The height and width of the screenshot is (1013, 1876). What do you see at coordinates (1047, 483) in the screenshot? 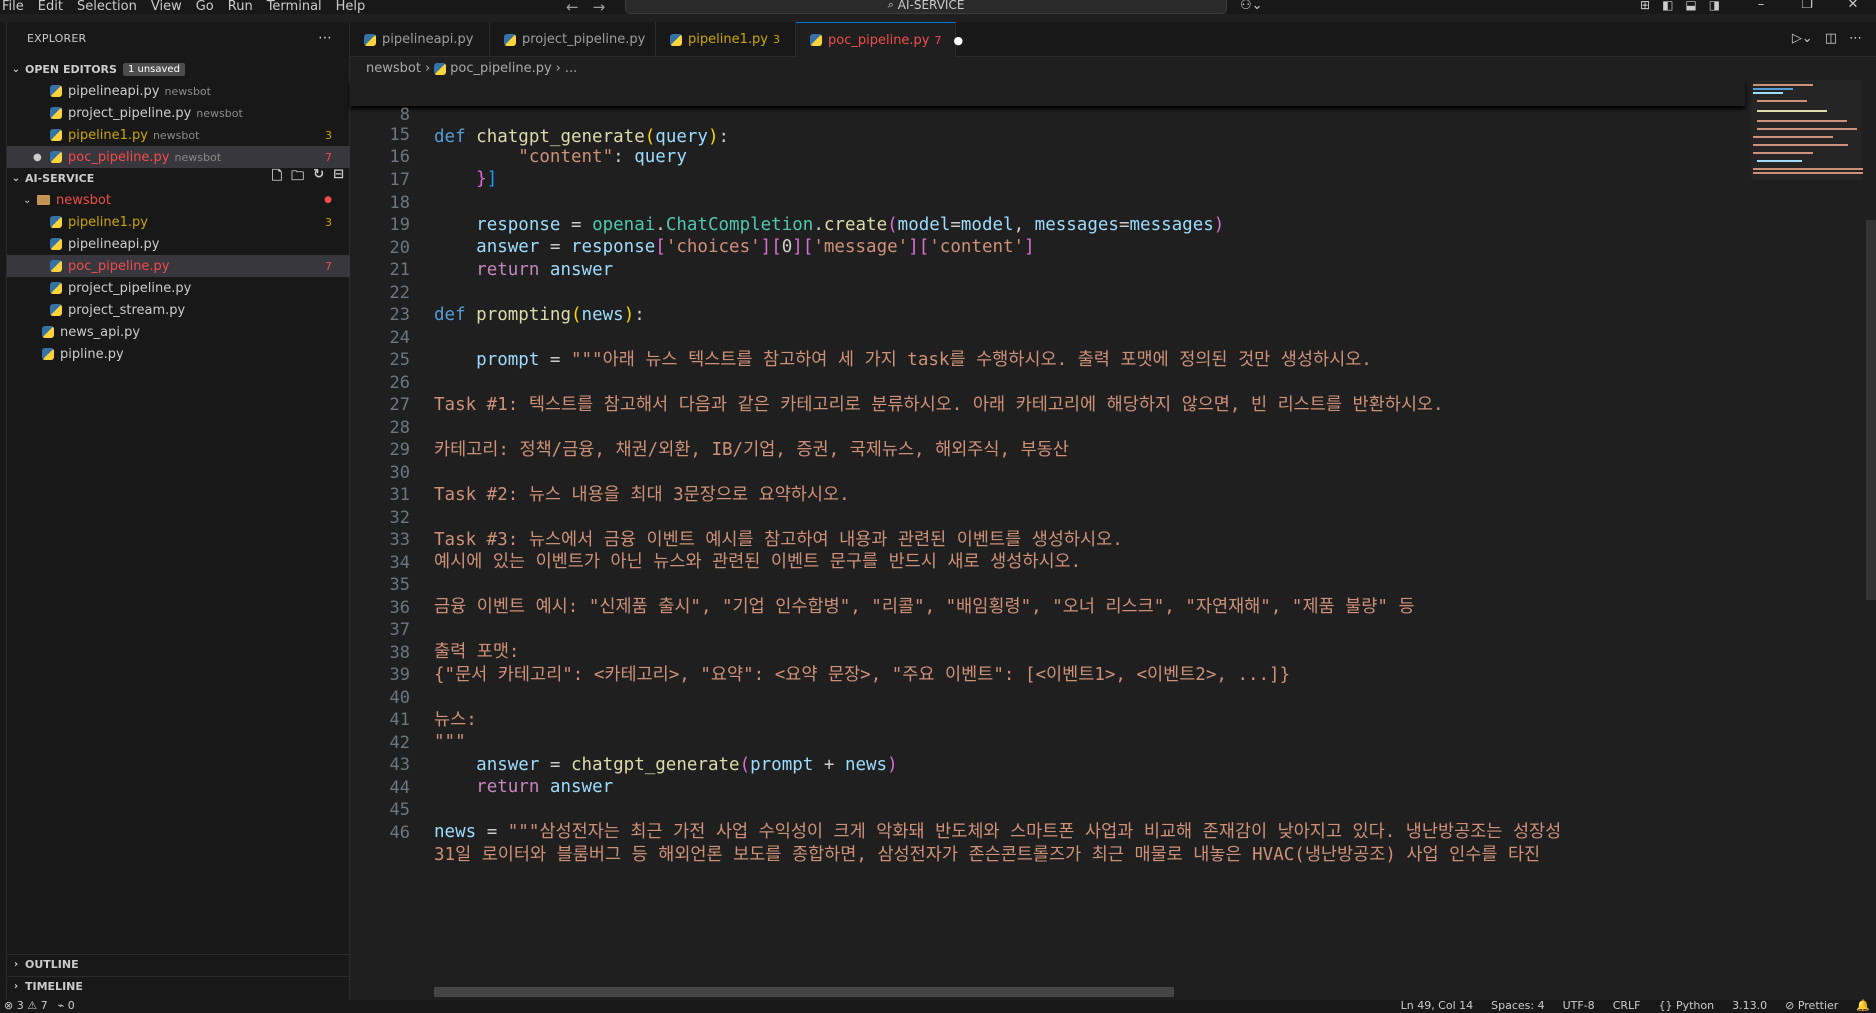
I see `code-line: 31` at bounding box center [1047, 483].